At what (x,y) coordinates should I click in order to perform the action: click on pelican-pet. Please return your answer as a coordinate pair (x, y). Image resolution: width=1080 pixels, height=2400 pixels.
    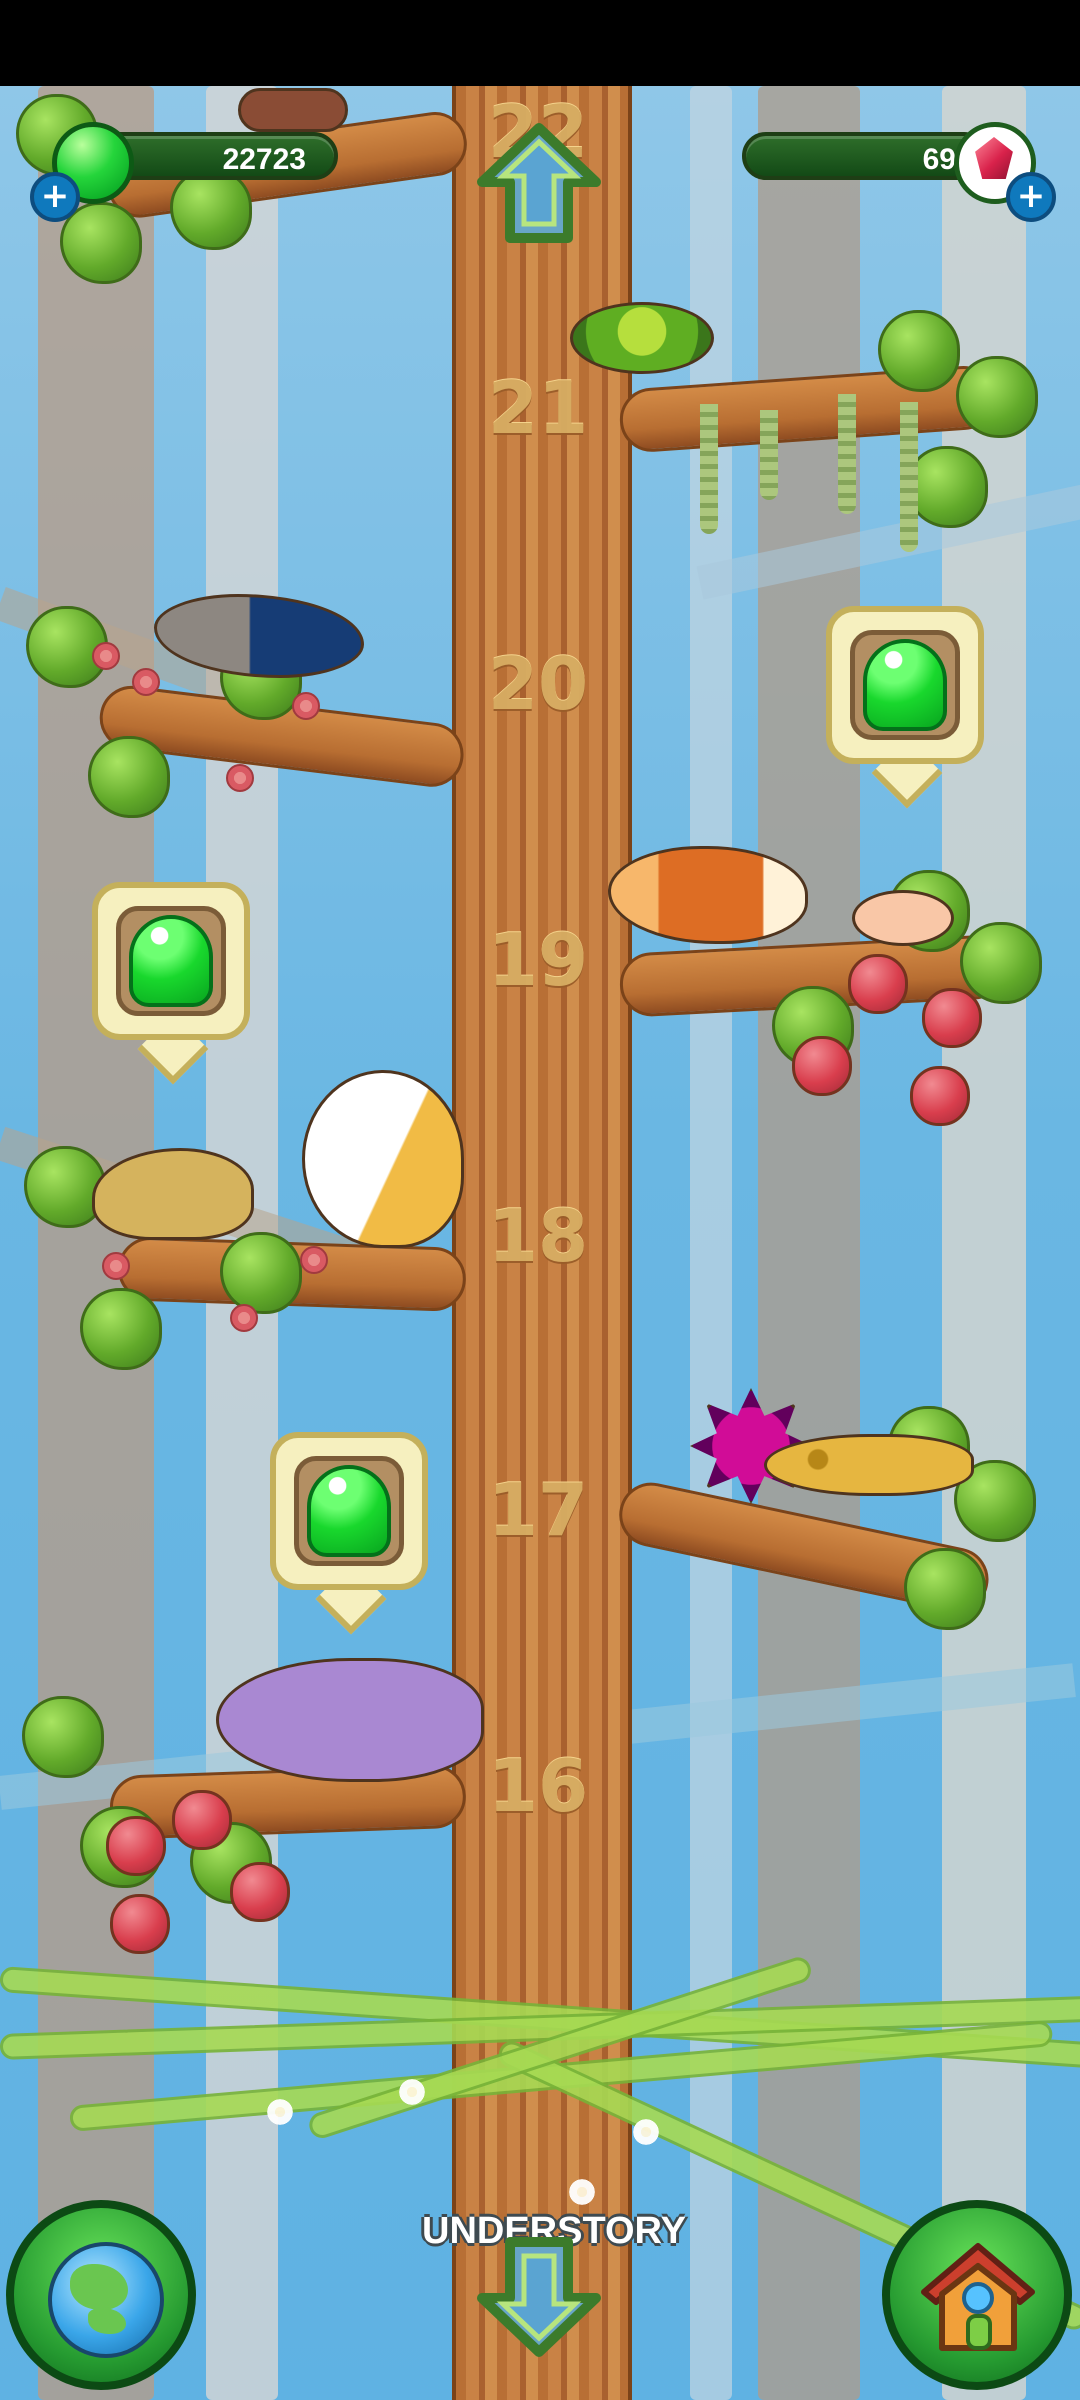
    Looking at the image, I should click on (383, 1159).